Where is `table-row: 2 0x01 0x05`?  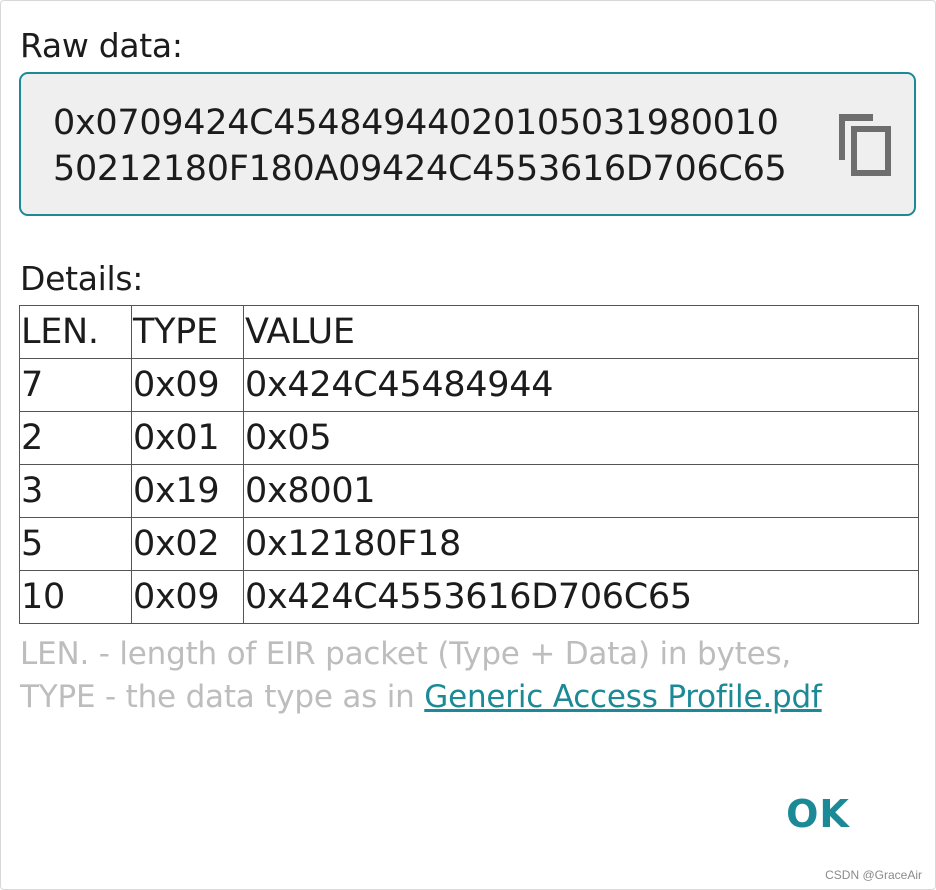 table-row: 2 0x01 0x05 is located at coordinates (469, 438).